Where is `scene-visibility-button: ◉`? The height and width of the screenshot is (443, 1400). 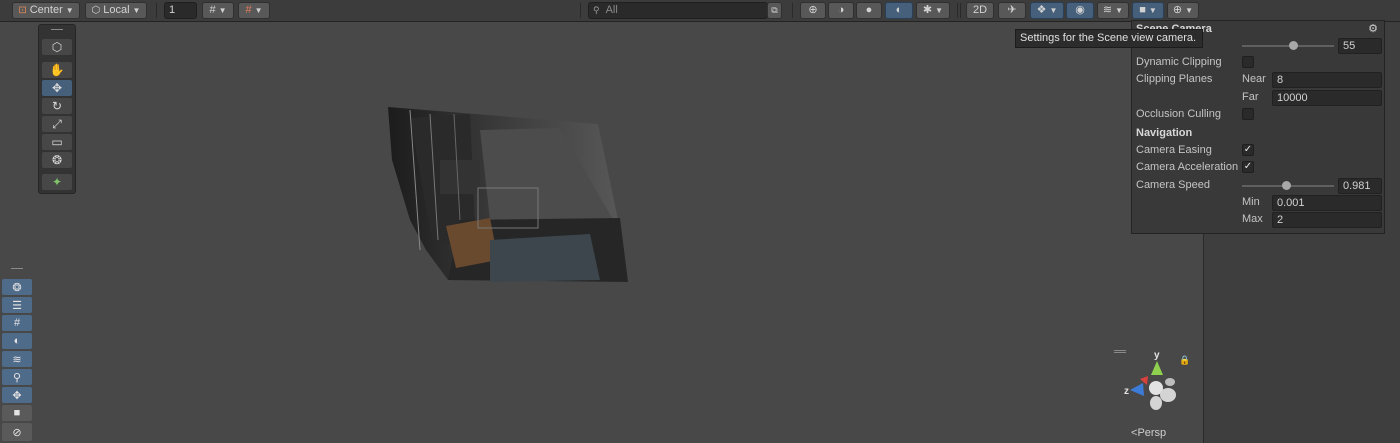
scene-visibility-button: ◉ is located at coordinates (1080, 10).